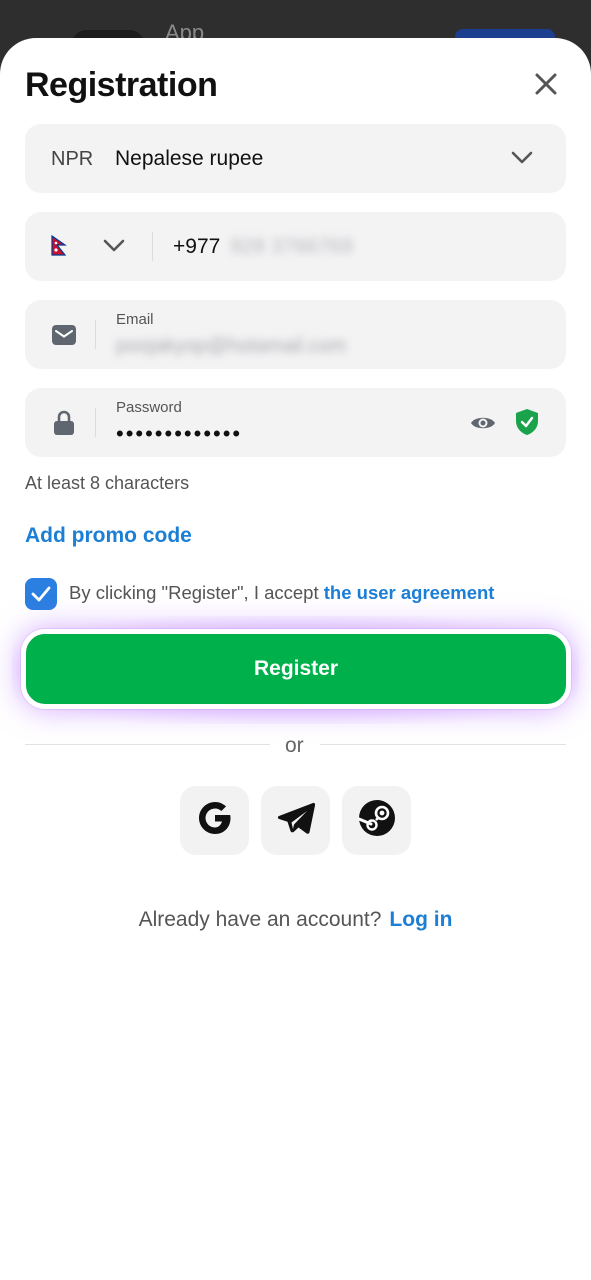 Image resolution: width=591 pixels, height=1280 pixels. I want to click on google-login-button, so click(214, 820).